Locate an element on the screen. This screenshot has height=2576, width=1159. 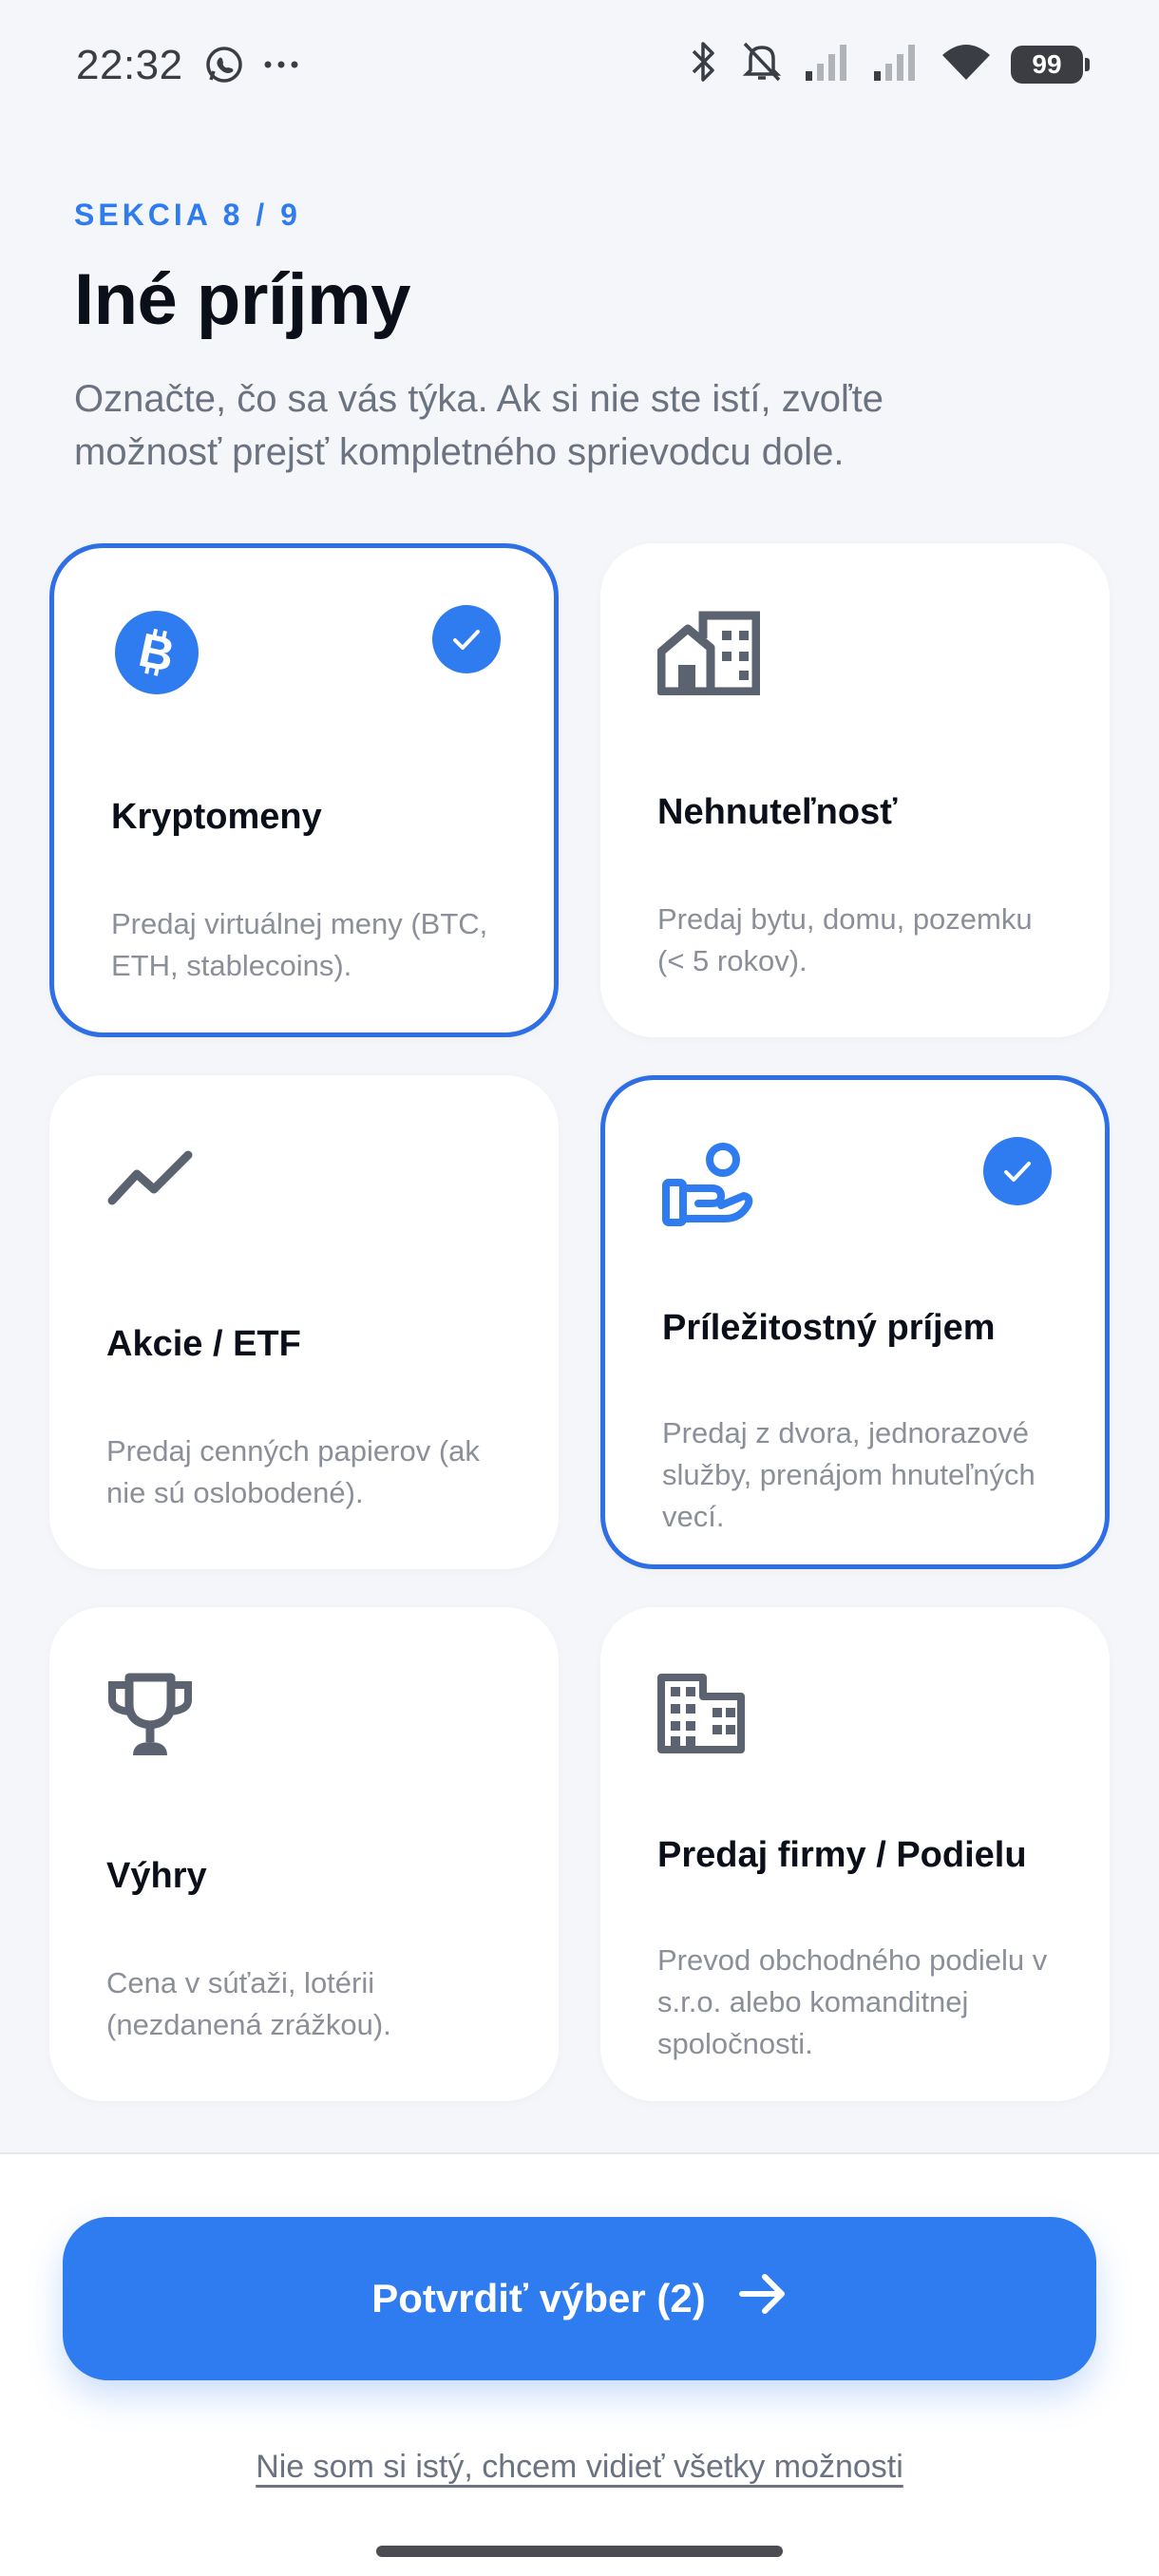
bitcoin-icon: B is located at coordinates (160, 656).